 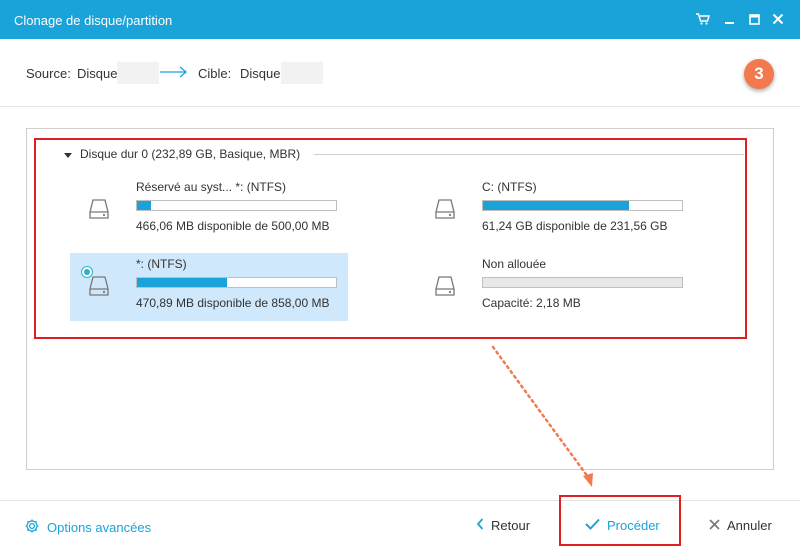 What do you see at coordinates (754, 19) in the screenshot?
I see `maximize-icon` at bounding box center [754, 19].